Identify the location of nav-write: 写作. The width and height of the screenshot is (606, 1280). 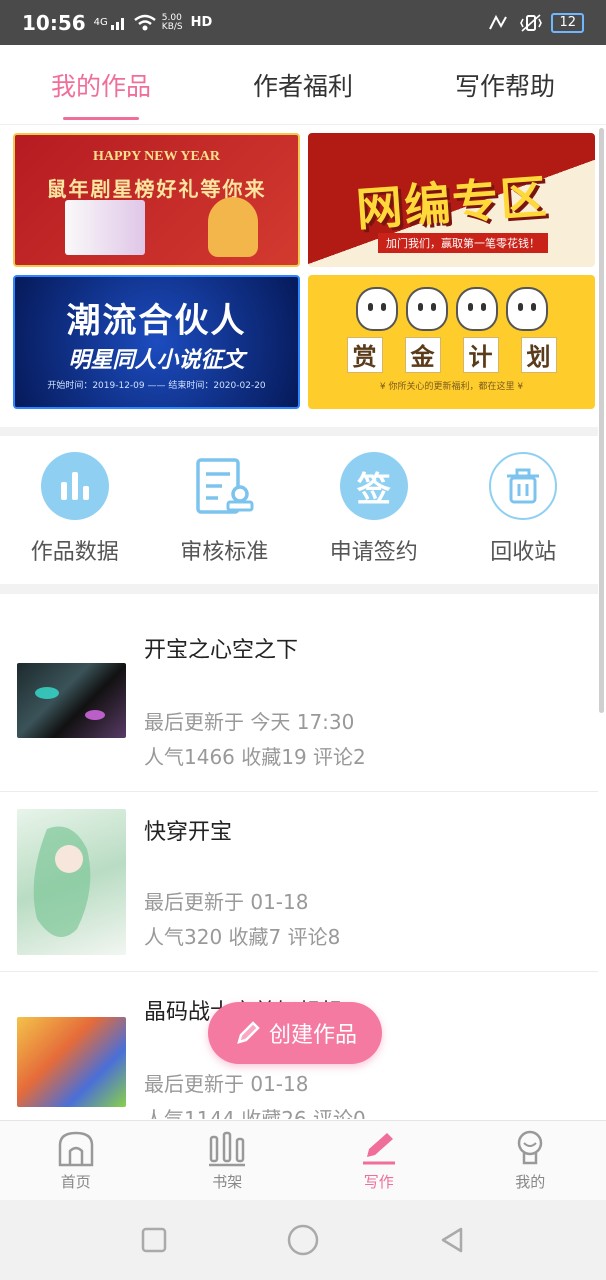
(379, 1160).